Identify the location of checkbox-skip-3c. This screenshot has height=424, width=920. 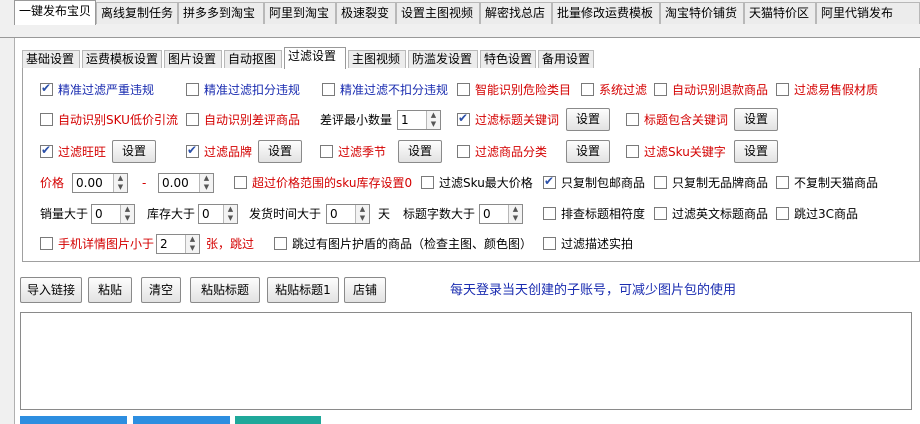
(782, 213).